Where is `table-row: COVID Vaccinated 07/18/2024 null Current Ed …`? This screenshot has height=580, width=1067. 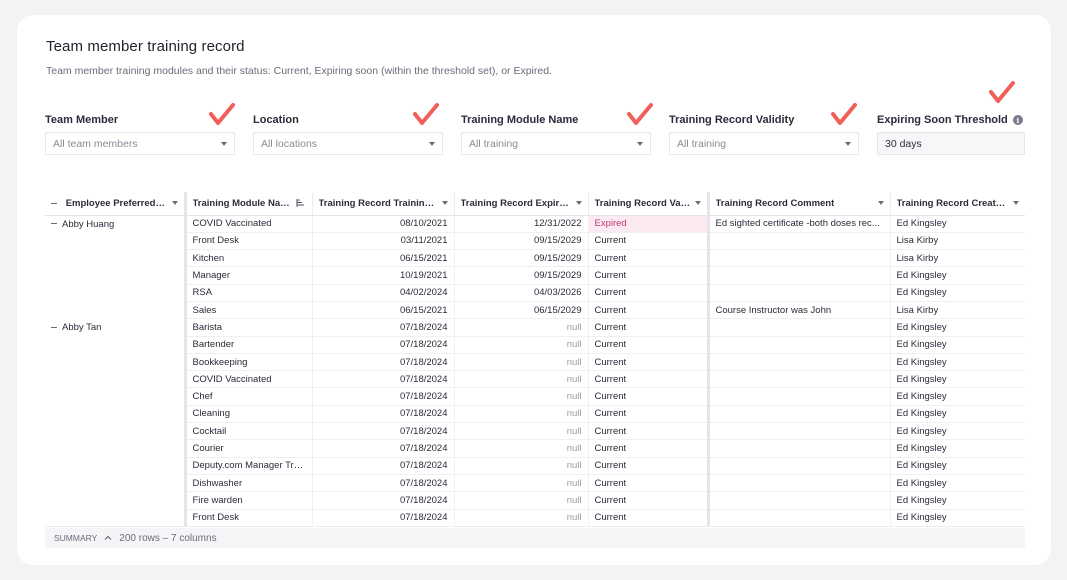
table-row: COVID Vaccinated 07/18/2024 null Current Ed … is located at coordinates (535, 379).